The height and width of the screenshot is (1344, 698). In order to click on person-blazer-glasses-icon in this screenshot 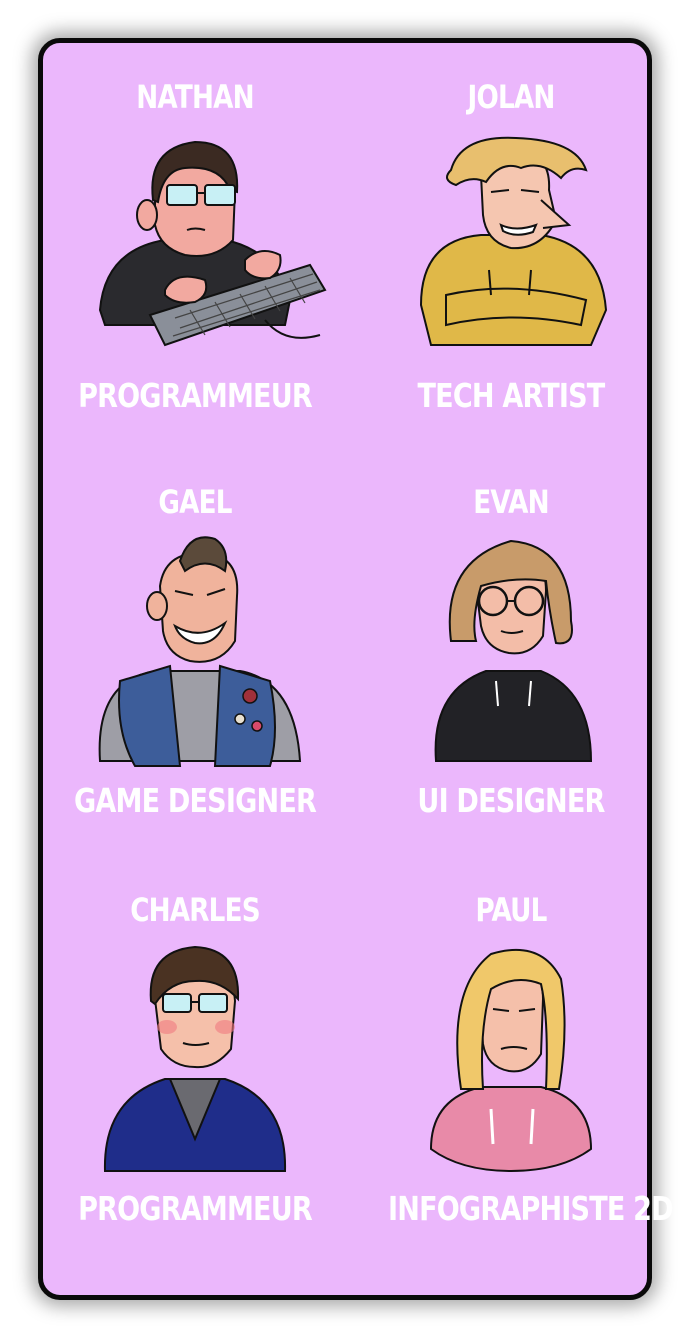, I will do `click(195, 1058)`.